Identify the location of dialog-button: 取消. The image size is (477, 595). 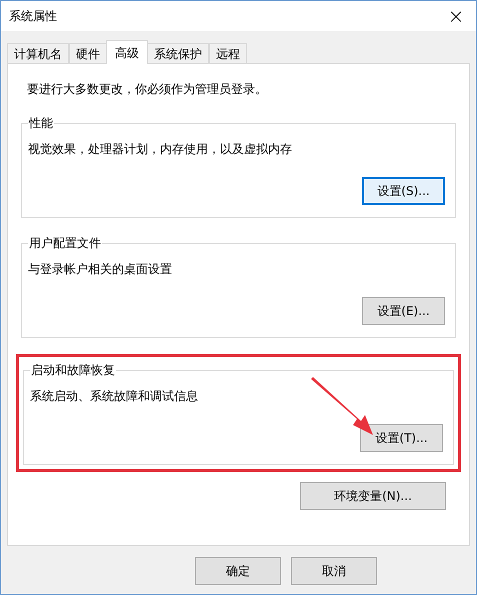
(334, 571).